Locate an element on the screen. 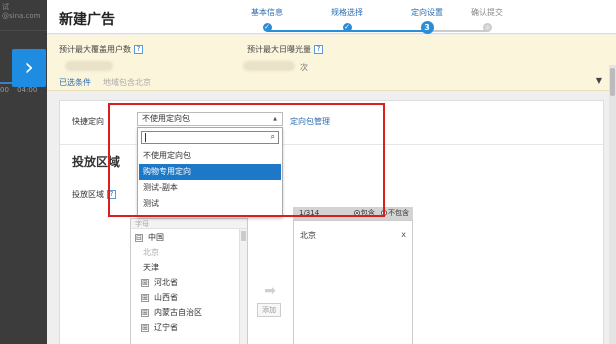 The width and height of the screenshot is (616, 344). arrow-right-icon: ➡ is located at coordinates (270, 291).